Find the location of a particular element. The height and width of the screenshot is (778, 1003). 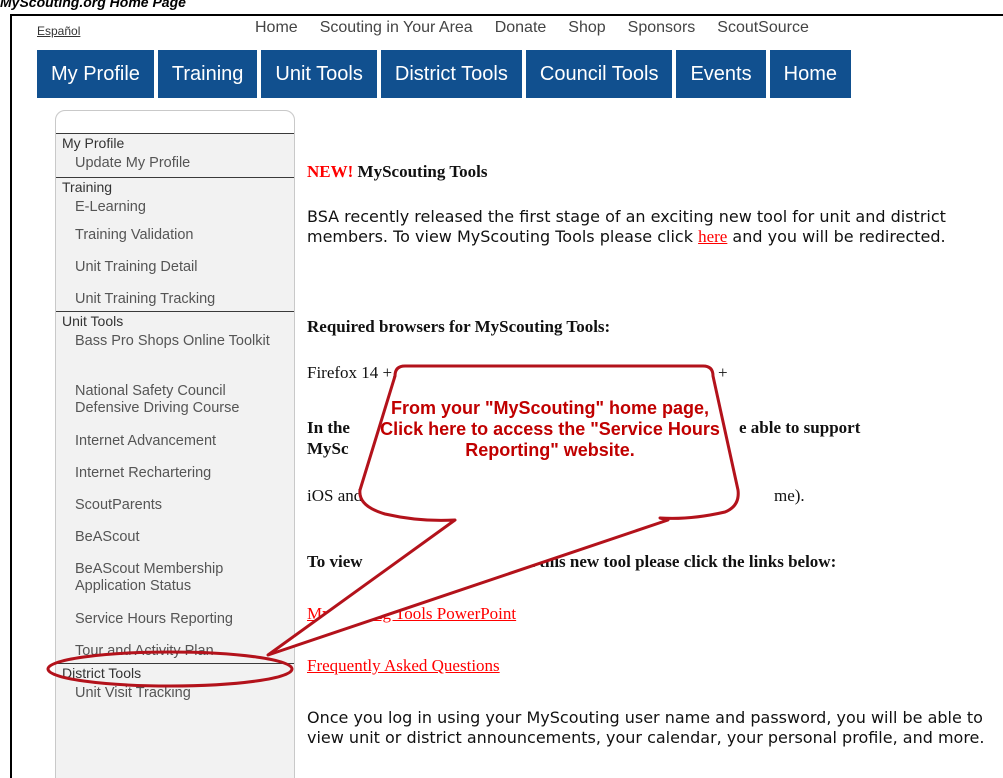

mobile-text-left: In the is located at coordinates (328, 427).